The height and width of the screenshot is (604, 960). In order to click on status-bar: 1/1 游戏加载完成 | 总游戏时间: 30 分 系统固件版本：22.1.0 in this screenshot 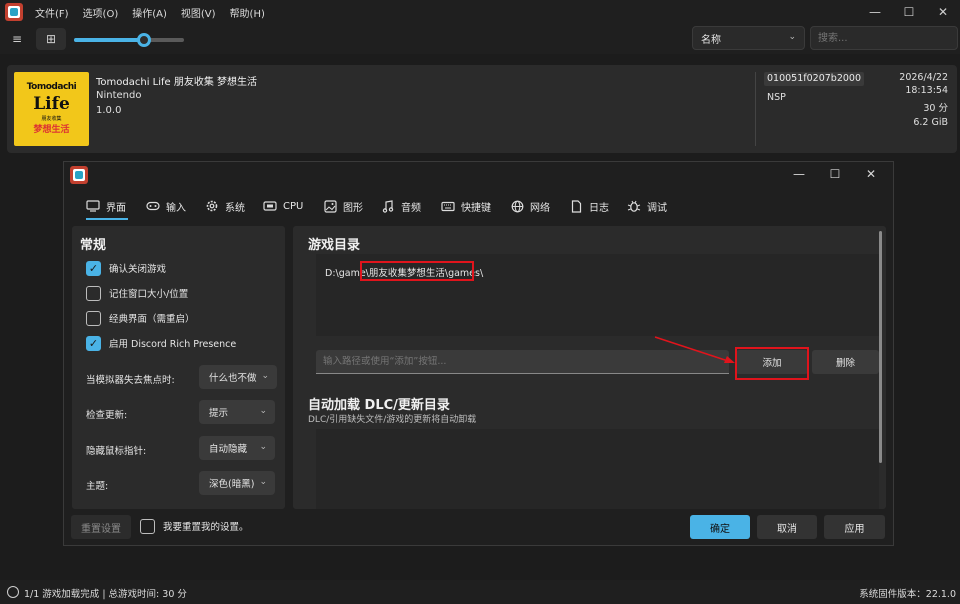, I will do `click(480, 592)`.